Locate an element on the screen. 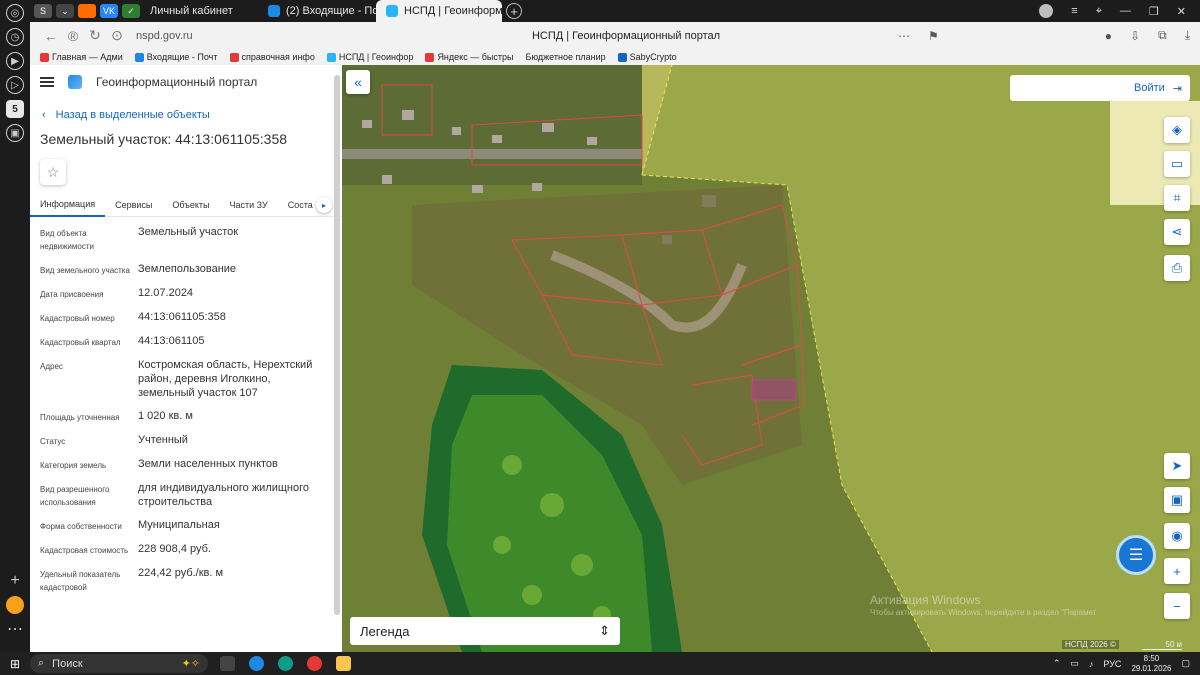 The width and height of the screenshot is (1200, 675). back-icon: ← is located at coordinates (51, 36).